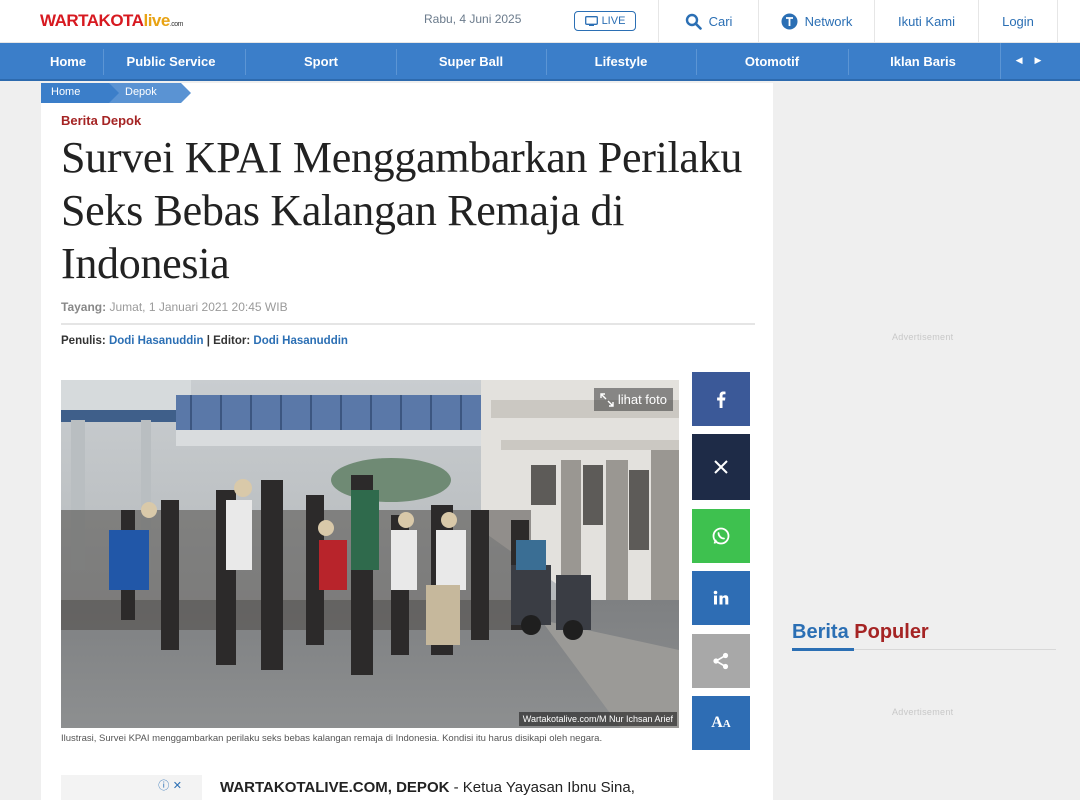 The width and height of the screenshot is (1080, 800). I want to click on facebook-icon, so click(721, 399).